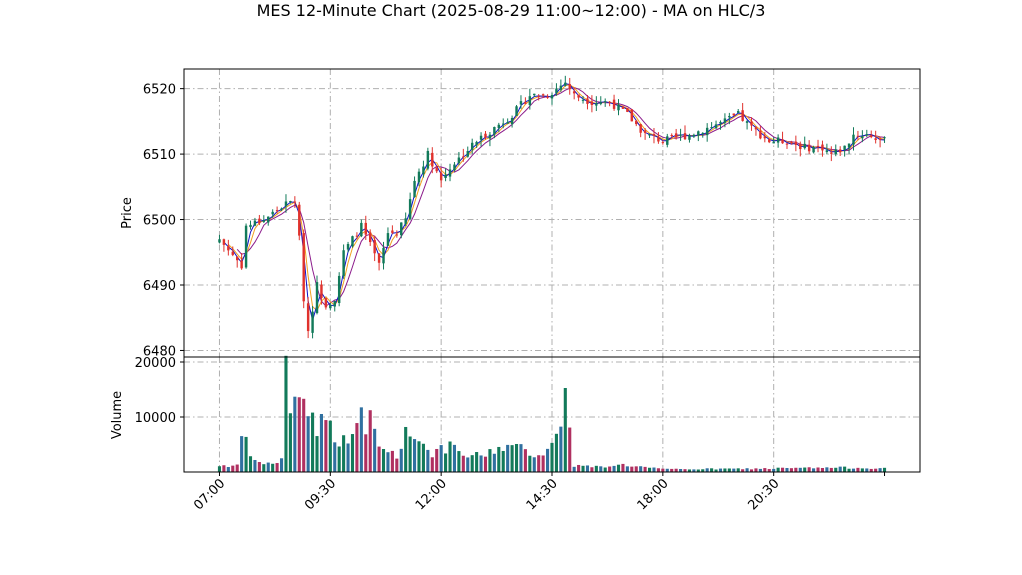 Image resolution: width=1022 pixels, height=575 pixels. Describe the element at coordinates (431, 494) in the screenshot. I see `x-tick-label: 12:00` at that location.